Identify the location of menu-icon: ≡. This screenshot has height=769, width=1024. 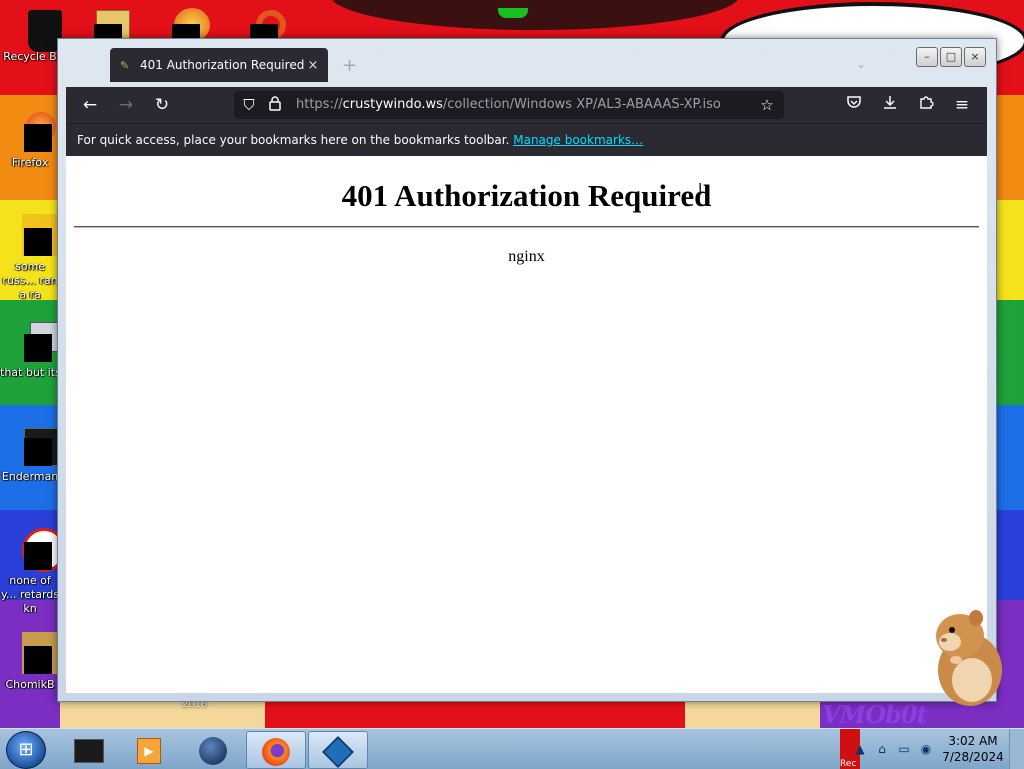
(962, 105).